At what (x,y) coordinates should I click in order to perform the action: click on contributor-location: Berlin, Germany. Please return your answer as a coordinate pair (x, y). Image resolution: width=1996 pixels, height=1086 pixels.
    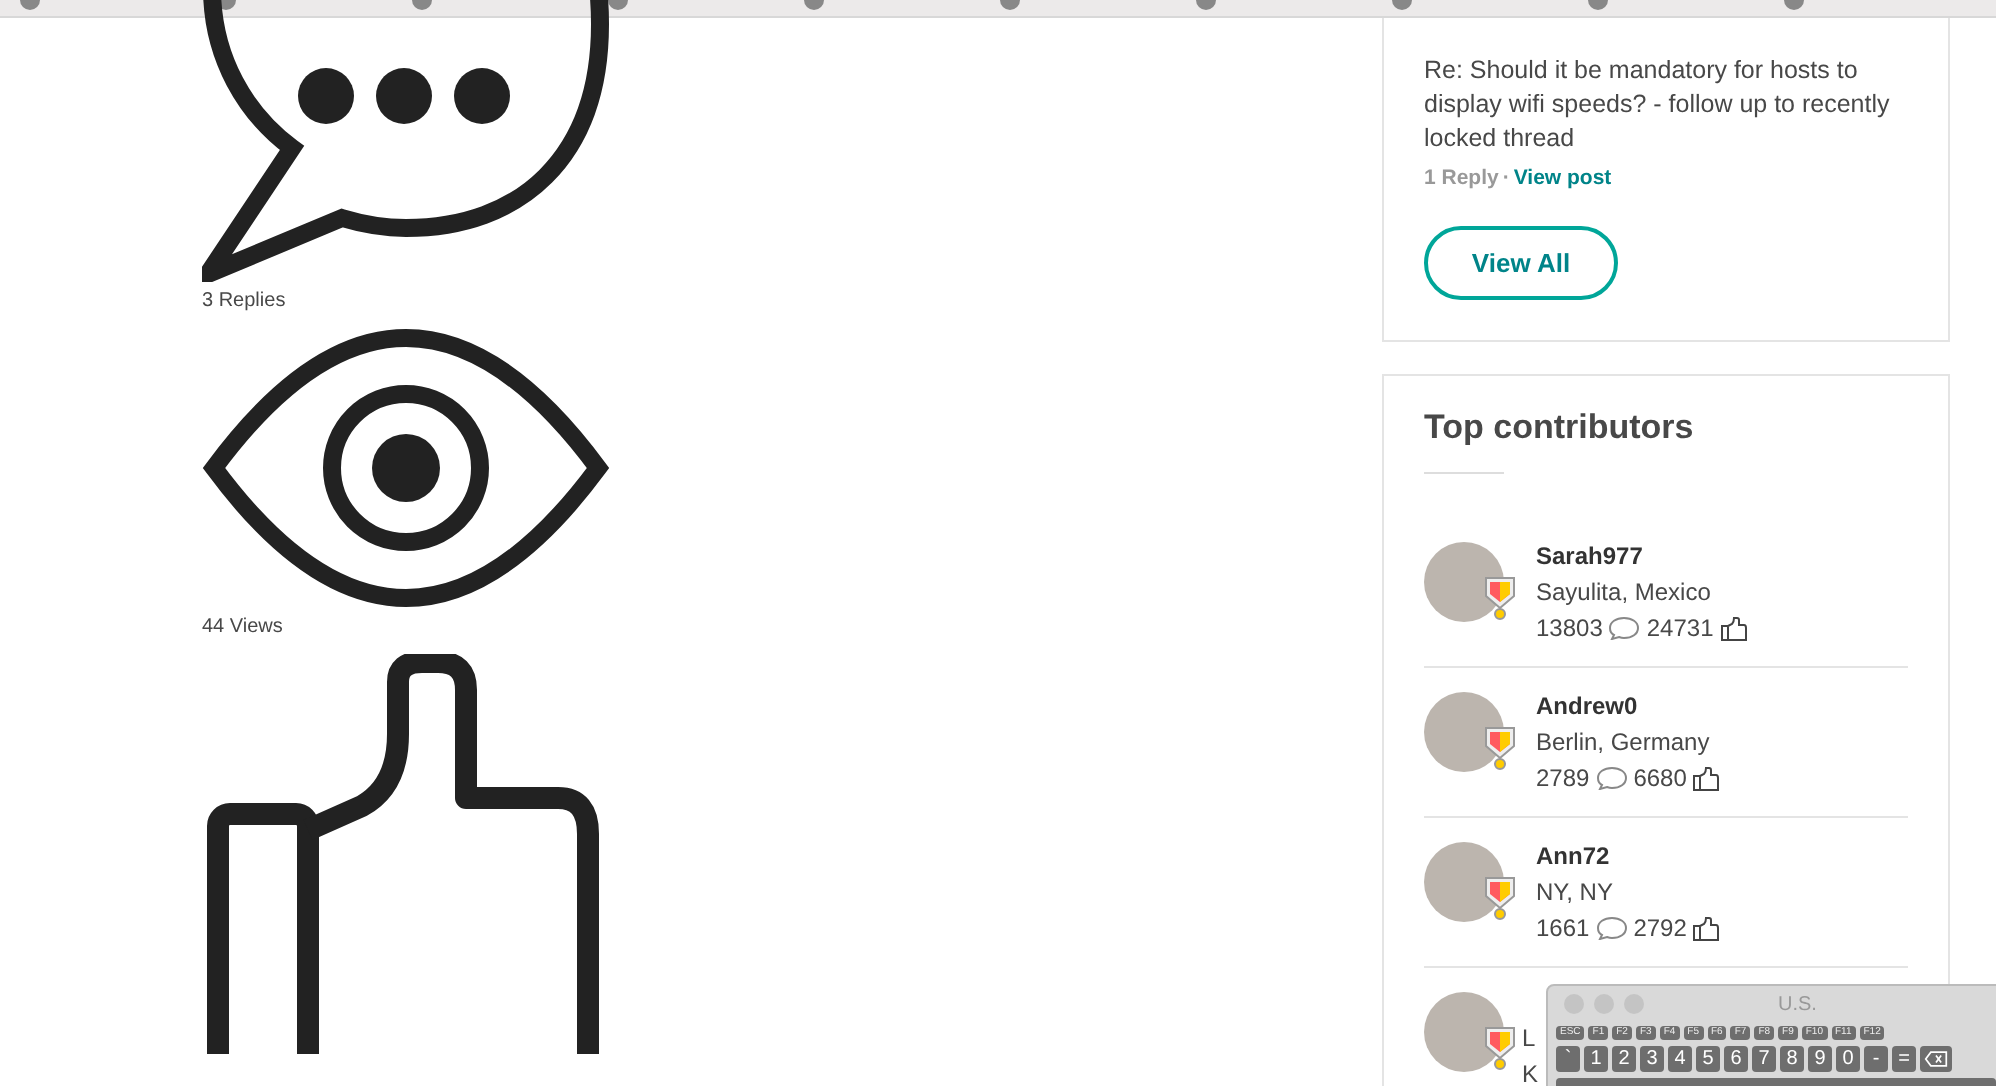
    Looking at the image, I should click on (1624, 743).